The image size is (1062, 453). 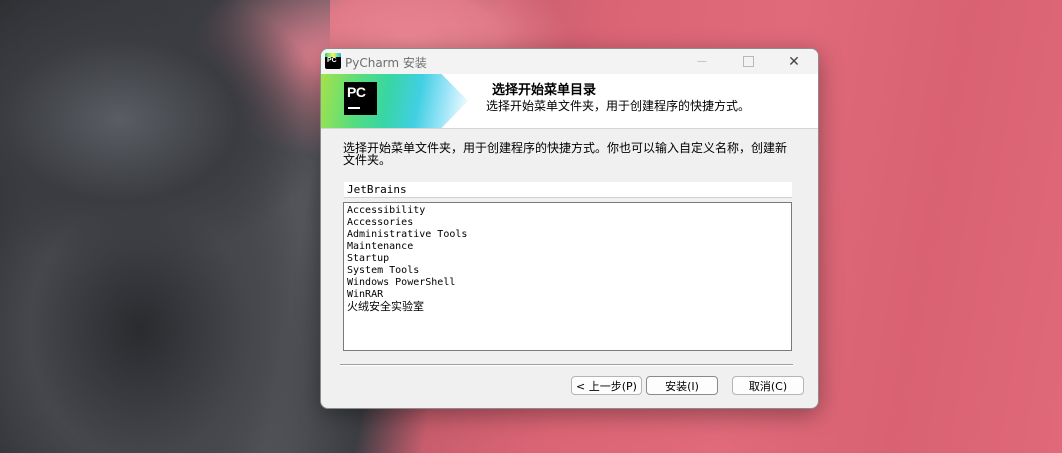 I want to click on list-item: Maintenance, so click(x=569, y=247).